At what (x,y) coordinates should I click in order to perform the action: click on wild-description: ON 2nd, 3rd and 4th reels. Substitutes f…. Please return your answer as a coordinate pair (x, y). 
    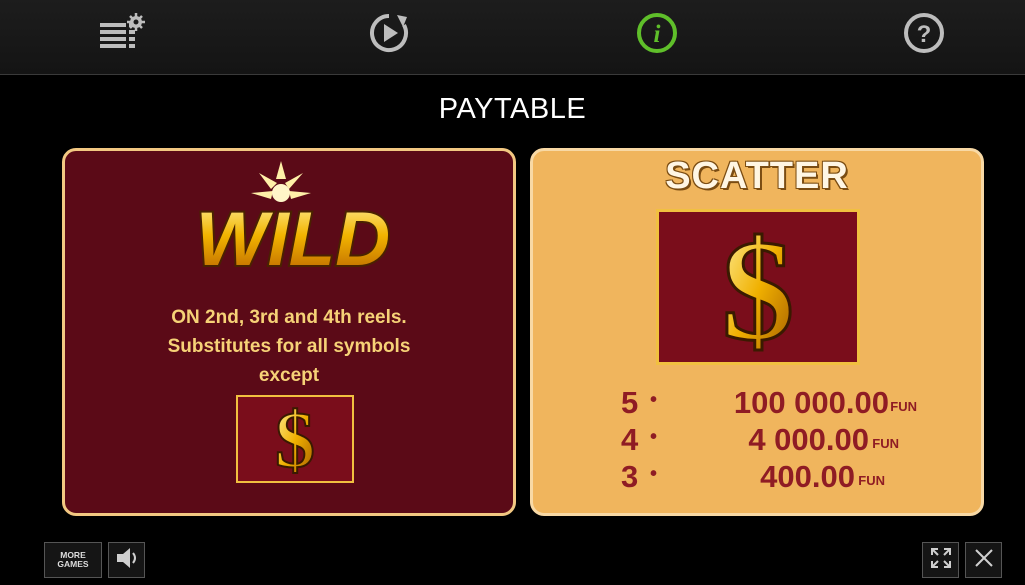
    Looking at the image, I should click on (289, 346).